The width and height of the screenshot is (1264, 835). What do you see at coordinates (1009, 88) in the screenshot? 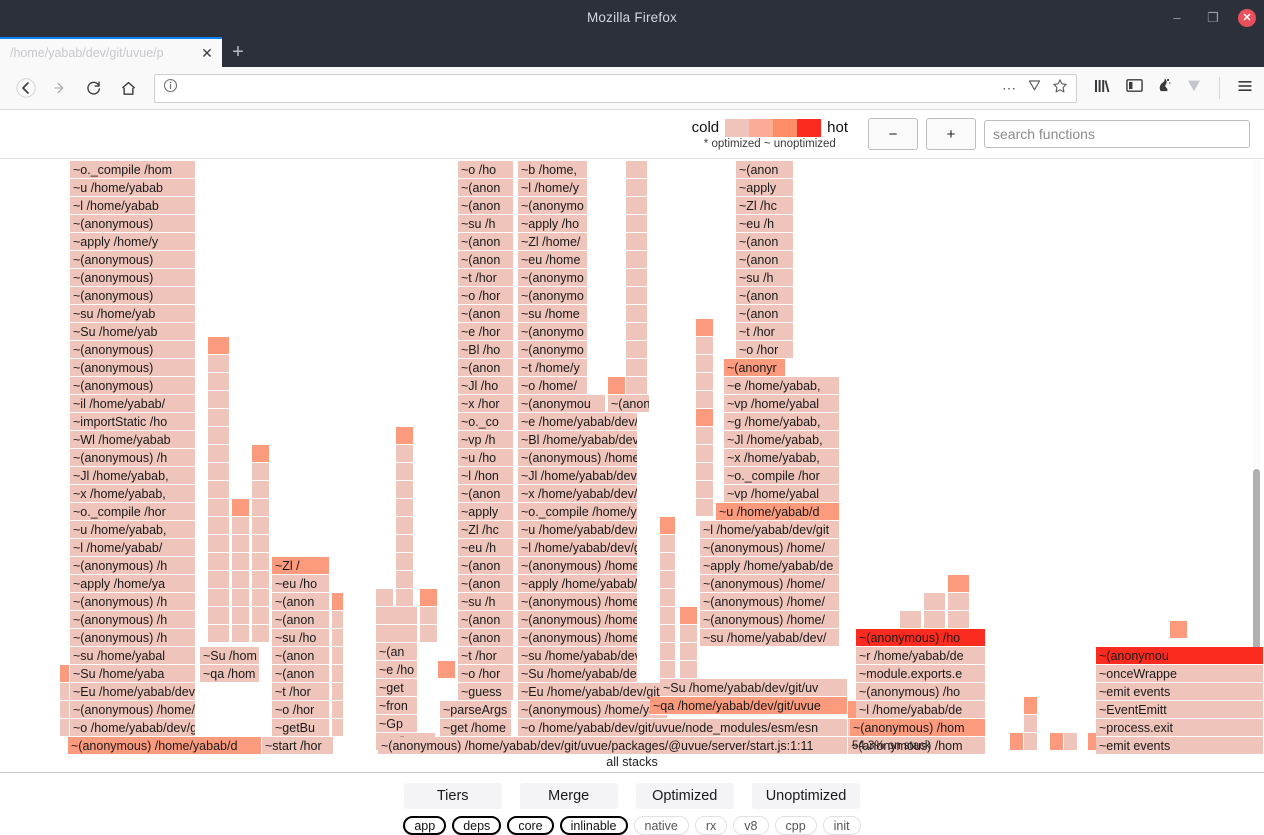
I see `page-actions-icon: ⋯` at bounding box center [1009, 88].